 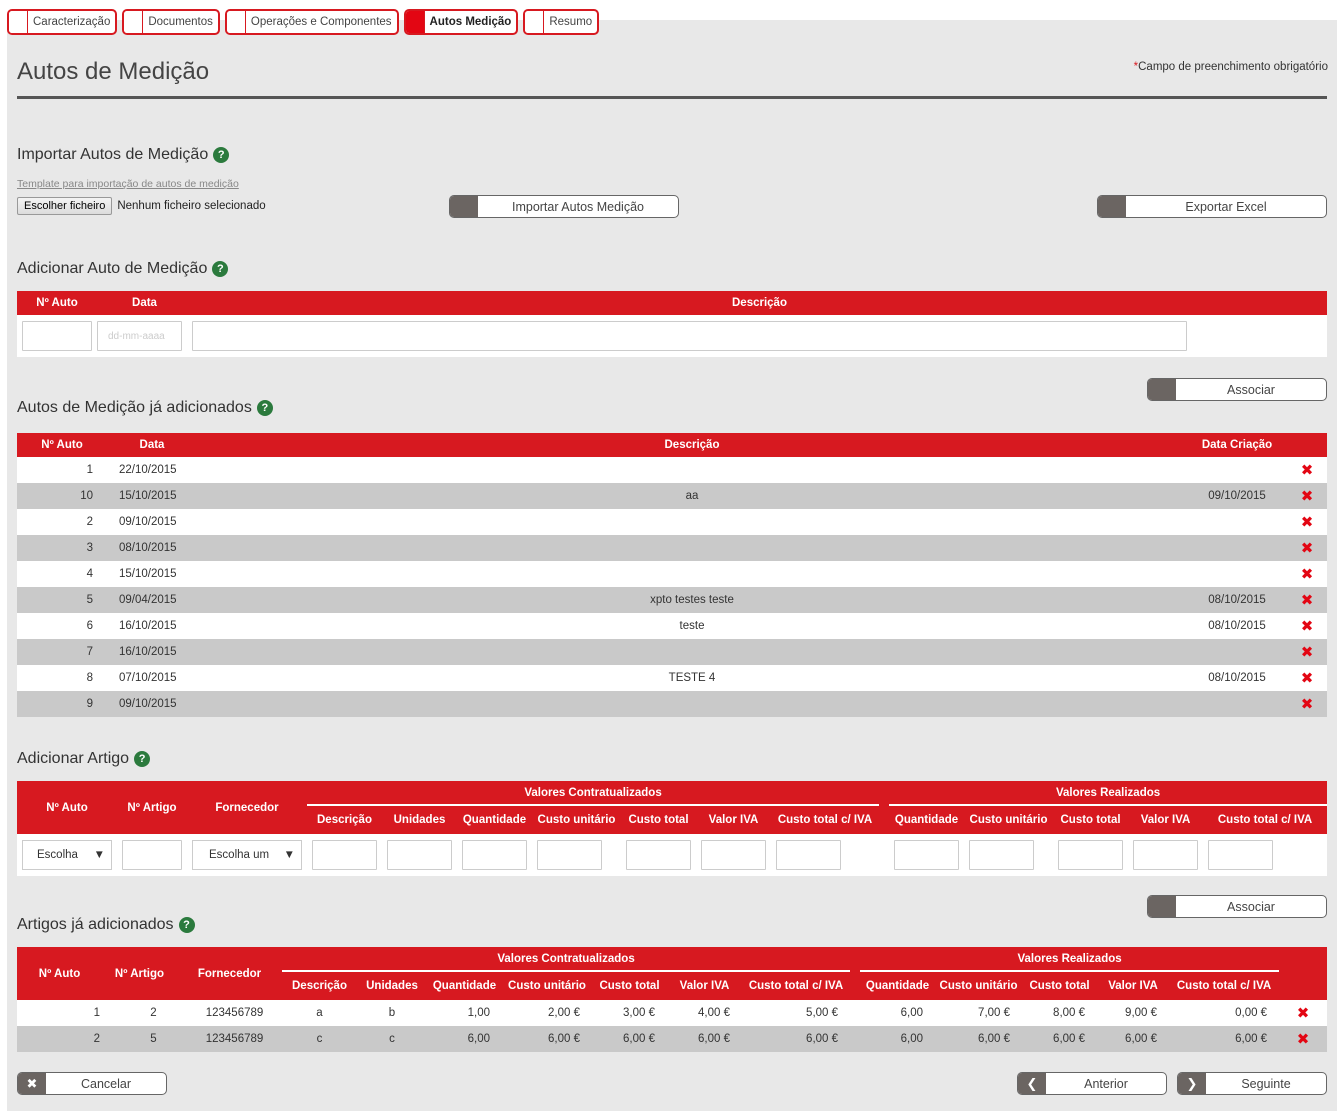 I want to click on table-row: 5 09/04/2015 xpto testes teste 08/10/2015 ✖, so click(x=672, y=600).